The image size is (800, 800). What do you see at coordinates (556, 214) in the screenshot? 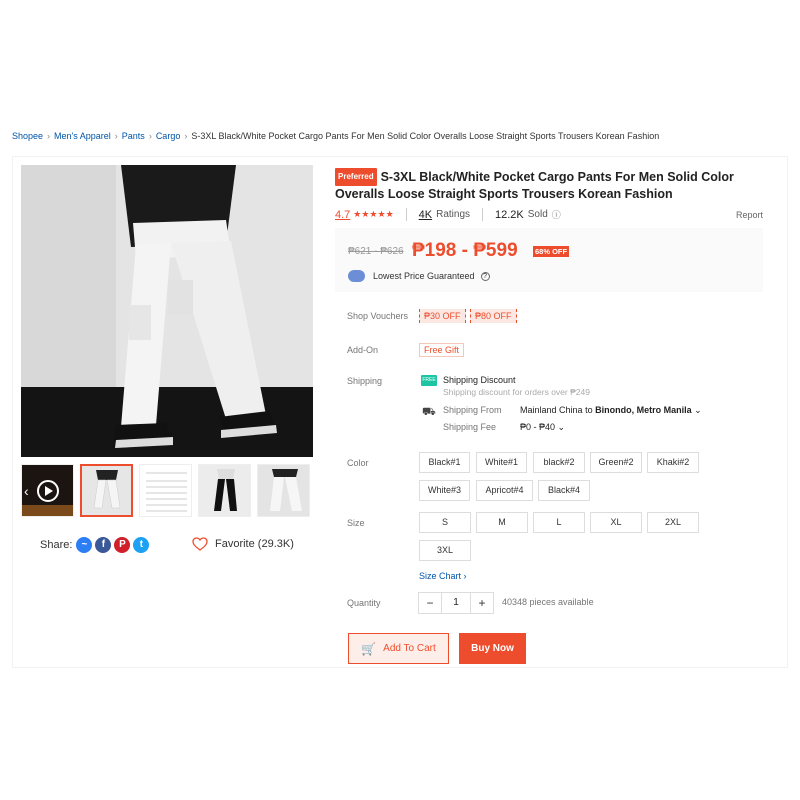
I see `info-icon: ⓘ` at bounding box center [556, 214].